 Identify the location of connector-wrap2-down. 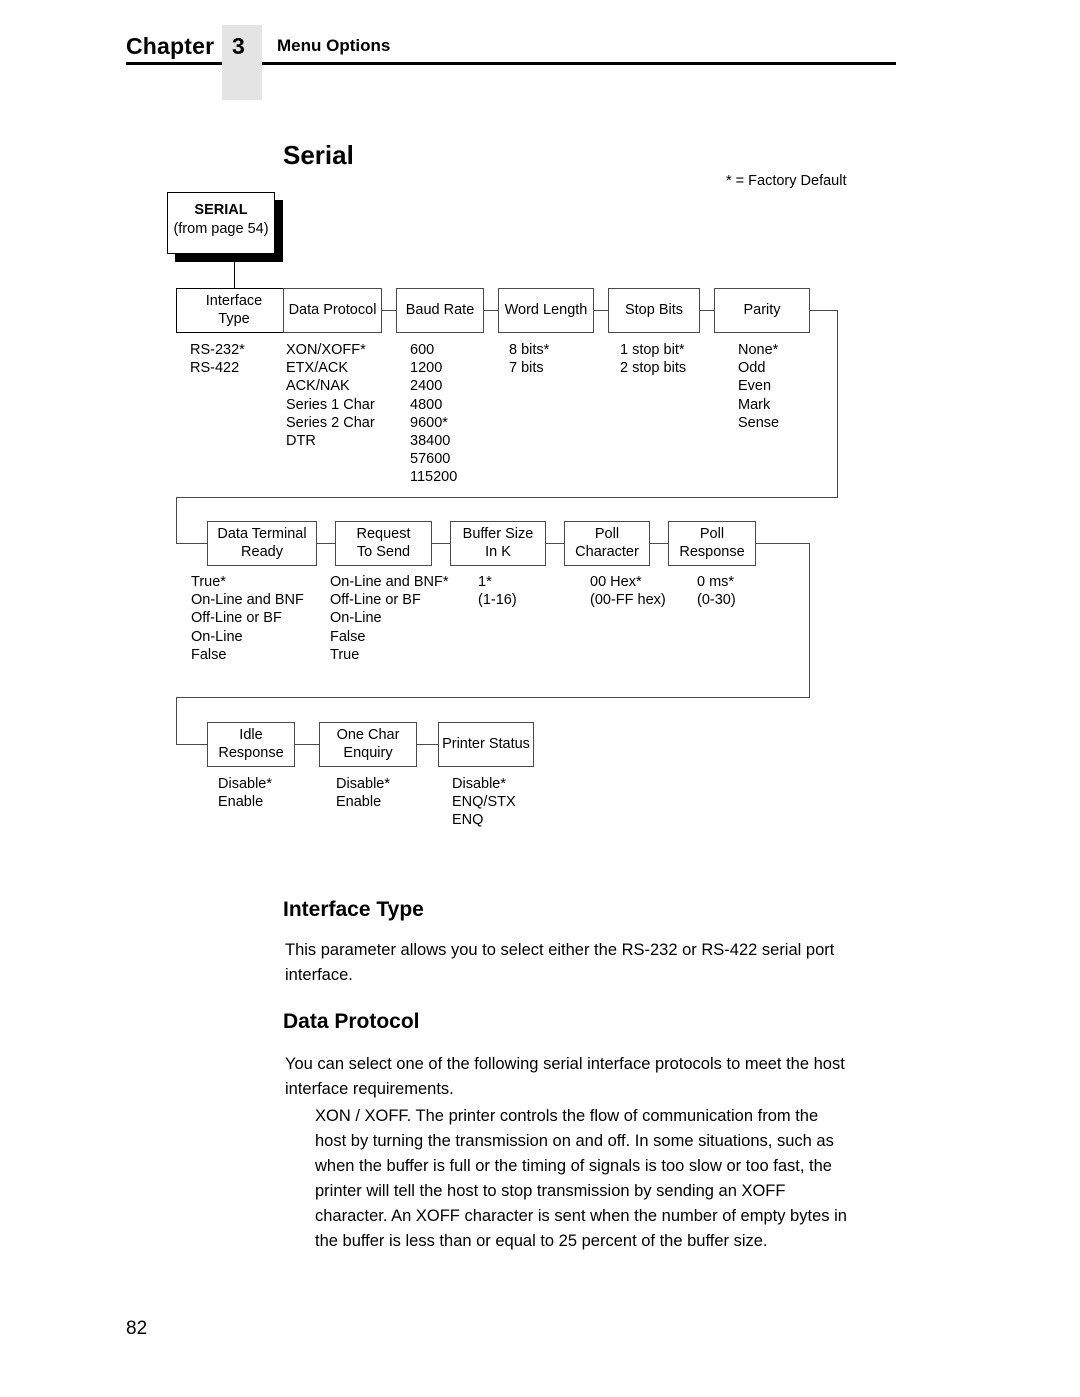
(810, 620).